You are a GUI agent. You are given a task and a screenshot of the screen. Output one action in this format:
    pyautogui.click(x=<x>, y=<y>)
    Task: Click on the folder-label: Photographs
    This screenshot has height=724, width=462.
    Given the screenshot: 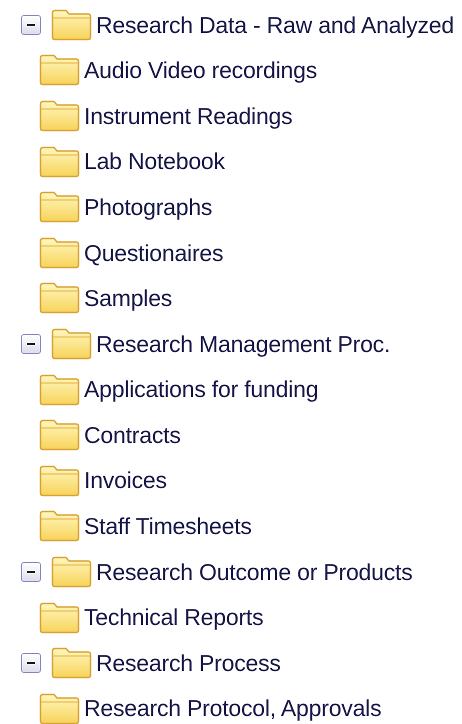 What is the action you would take?
    pyautogui.click(x=148, y=207)
    